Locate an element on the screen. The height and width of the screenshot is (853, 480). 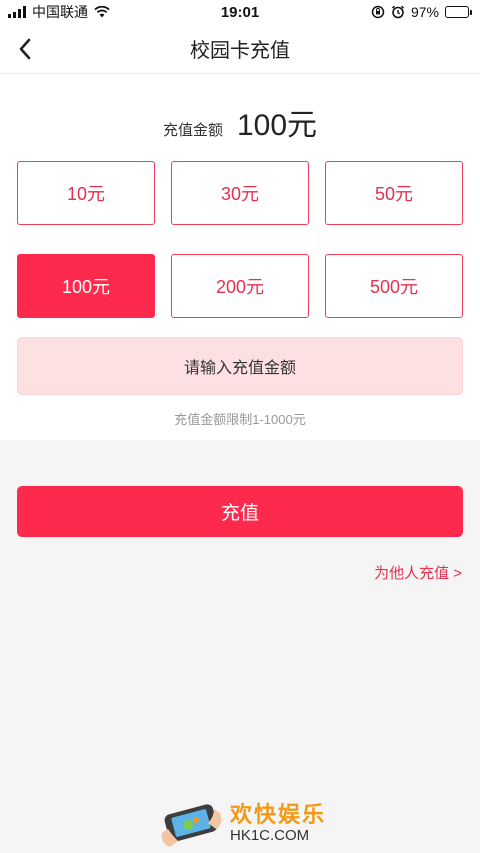
amount-limit-hint: 充值金额限制1-1000元 is located at coordinates (240, 419).